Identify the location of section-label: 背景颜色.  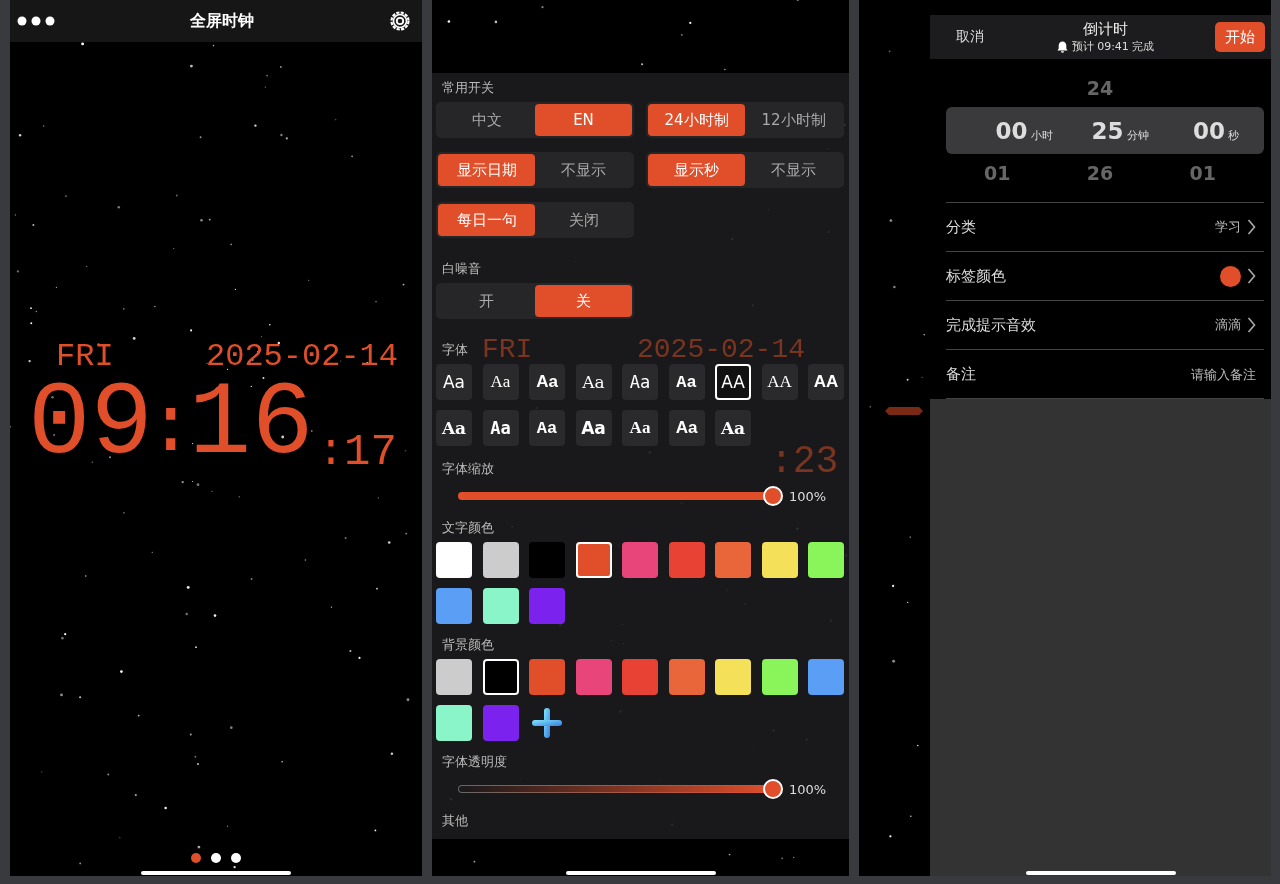
(467, 645).